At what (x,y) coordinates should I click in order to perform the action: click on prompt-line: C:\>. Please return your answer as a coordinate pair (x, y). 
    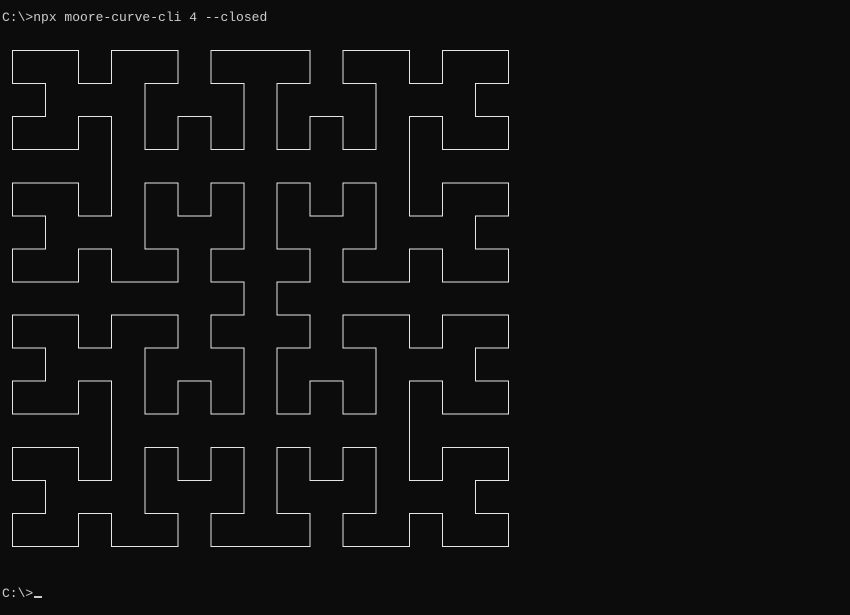
    Looking at the image, I should click on (22, 594).